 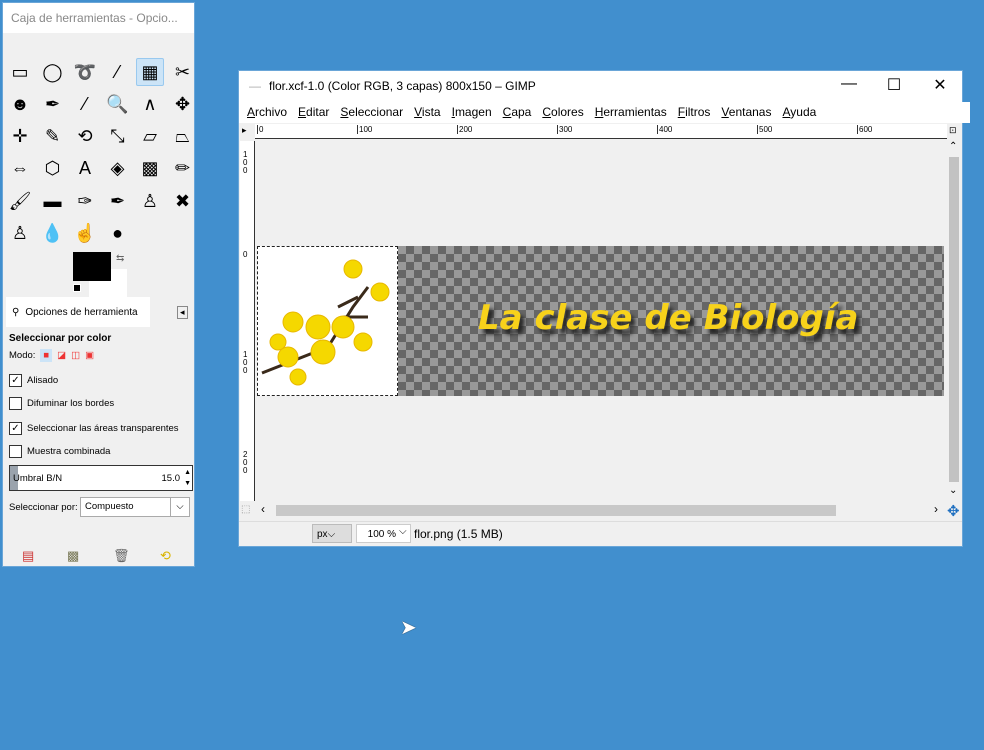 I want to click on delete-options-icon: 🗑, so click(x=121, y=556).